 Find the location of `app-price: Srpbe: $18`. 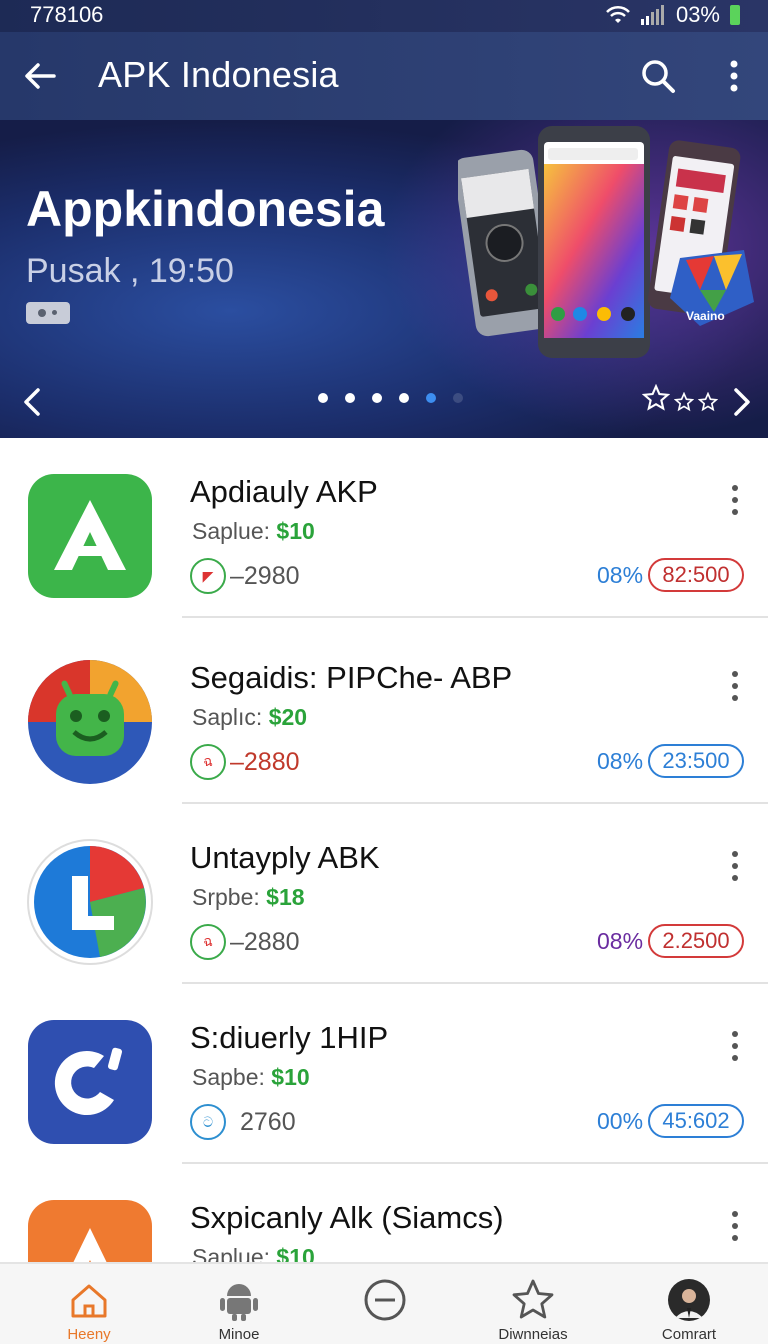

app-price: Srpbe: $18 is located at coordinates (248, 897).